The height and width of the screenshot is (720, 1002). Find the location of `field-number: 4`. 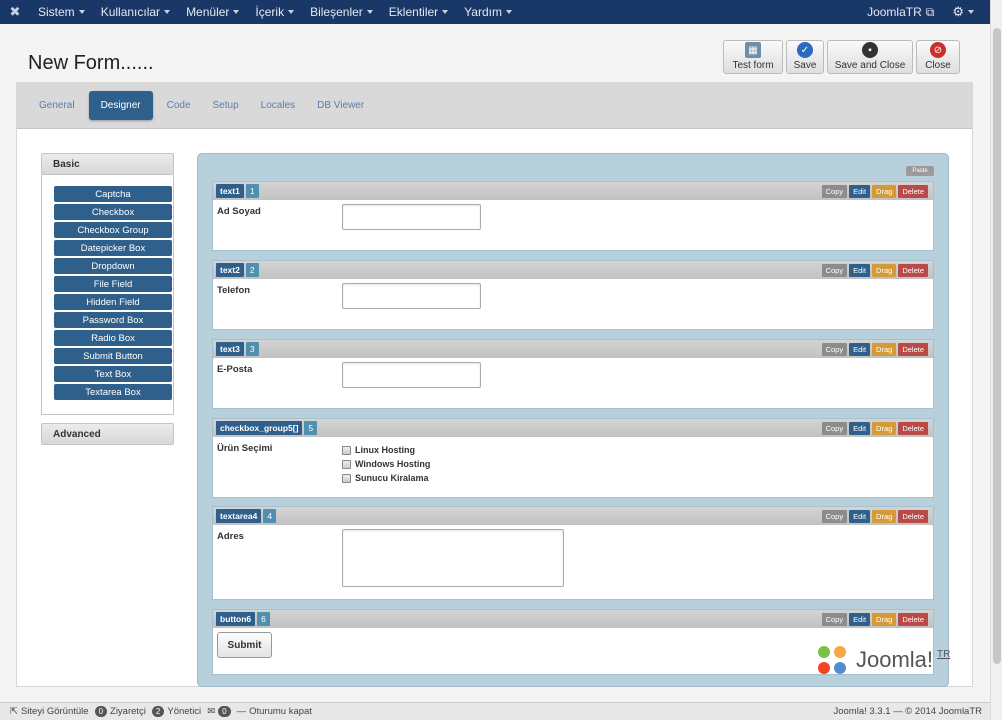

field-number: 4 is located at coordinates (270, 516).